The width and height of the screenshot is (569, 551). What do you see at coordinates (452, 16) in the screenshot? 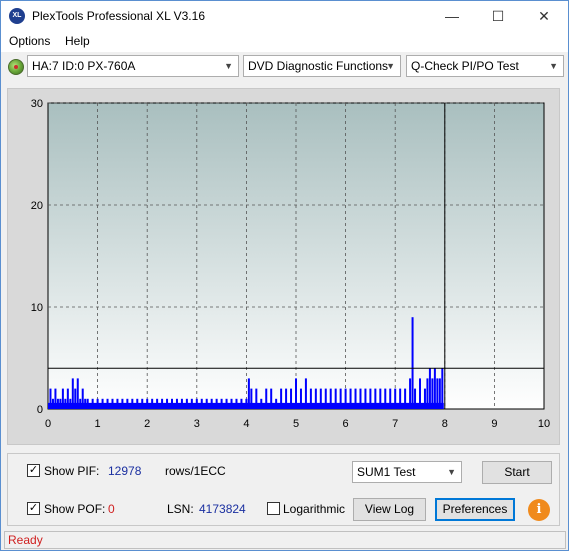
I see `minimize-button: —` at bounding box center [452, 16].